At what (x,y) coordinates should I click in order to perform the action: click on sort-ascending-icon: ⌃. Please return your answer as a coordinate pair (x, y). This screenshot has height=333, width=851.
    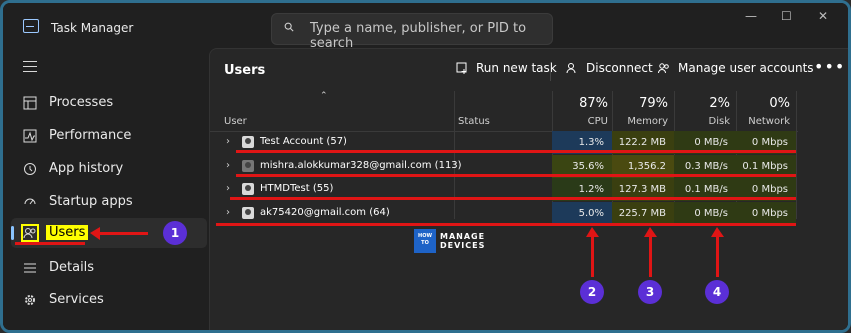
    Looking at the image, I should click on (324, 96).